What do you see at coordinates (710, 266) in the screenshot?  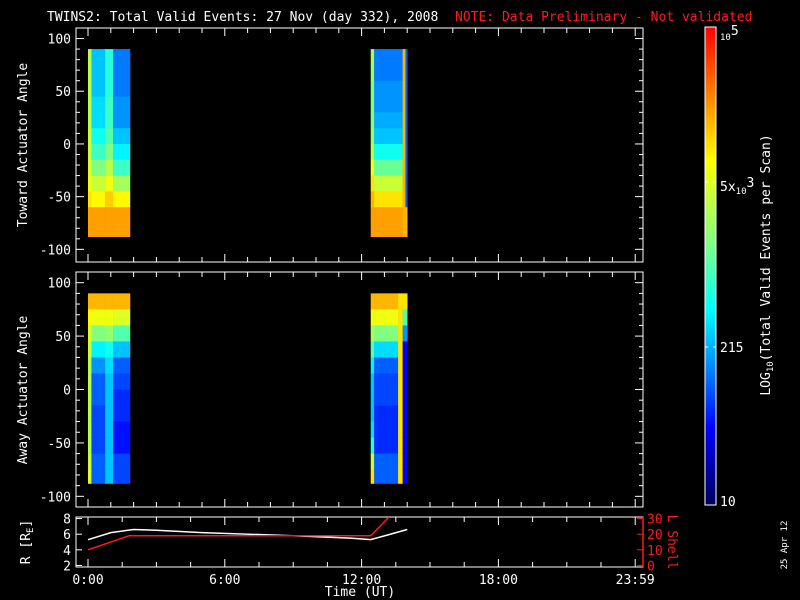 I see `colorbar` at bounding box center [710, 266].